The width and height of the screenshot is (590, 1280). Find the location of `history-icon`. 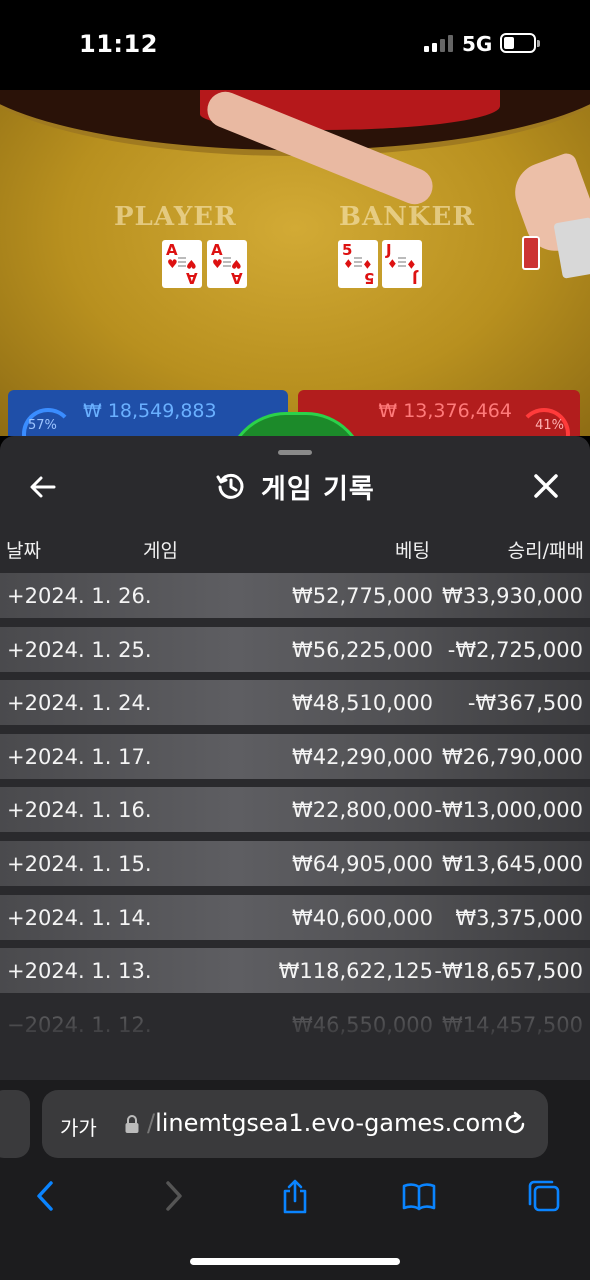

history-icon is located at coordinates (230, 486).